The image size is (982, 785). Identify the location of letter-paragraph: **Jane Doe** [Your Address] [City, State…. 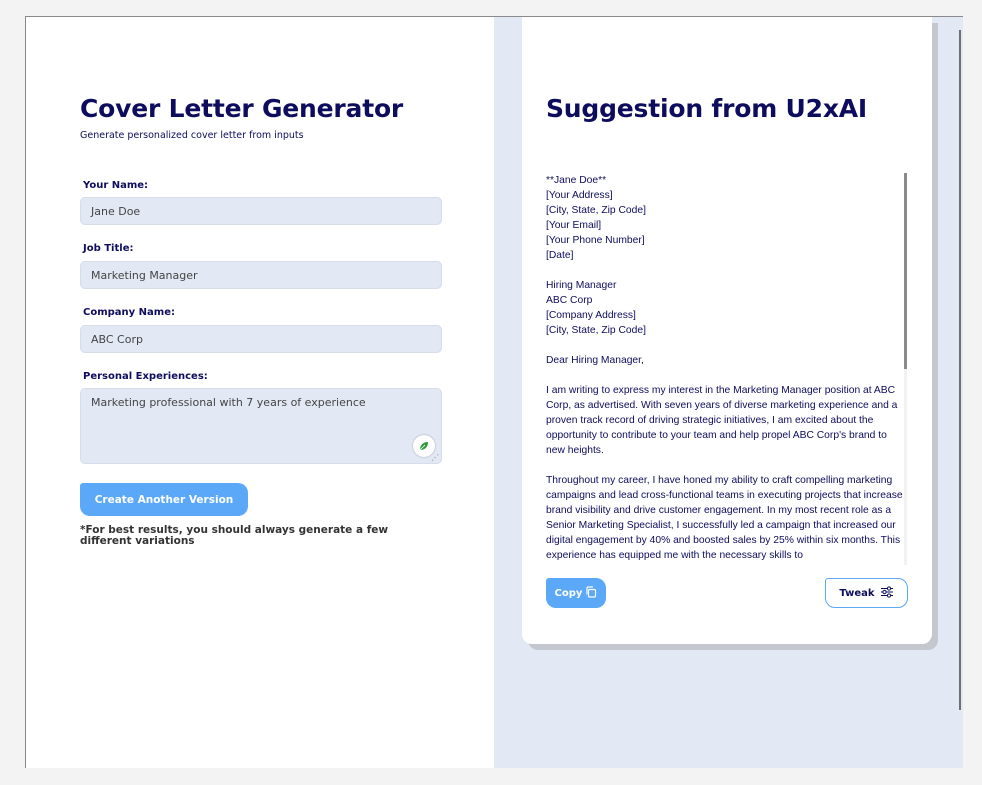
(596, 218).